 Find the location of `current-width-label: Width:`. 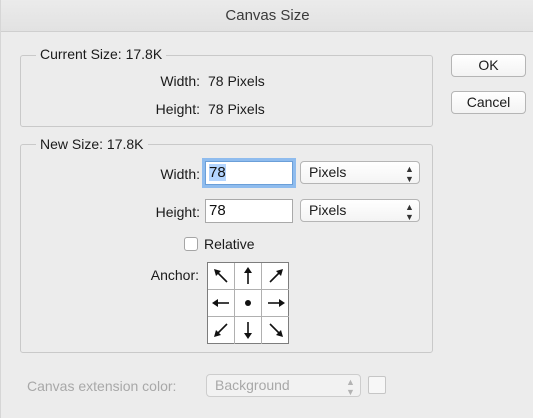

current-width-label: Width: is located at coordinates (180, 81).